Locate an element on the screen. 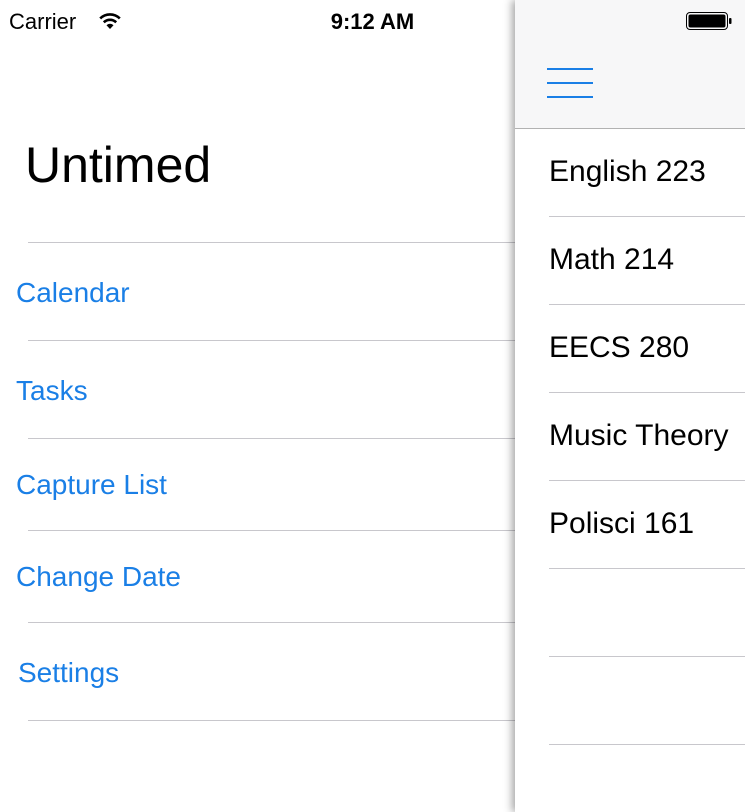 The image size is (745, 812). menu-item-settings: Settings is located at coordinates (68, 673).